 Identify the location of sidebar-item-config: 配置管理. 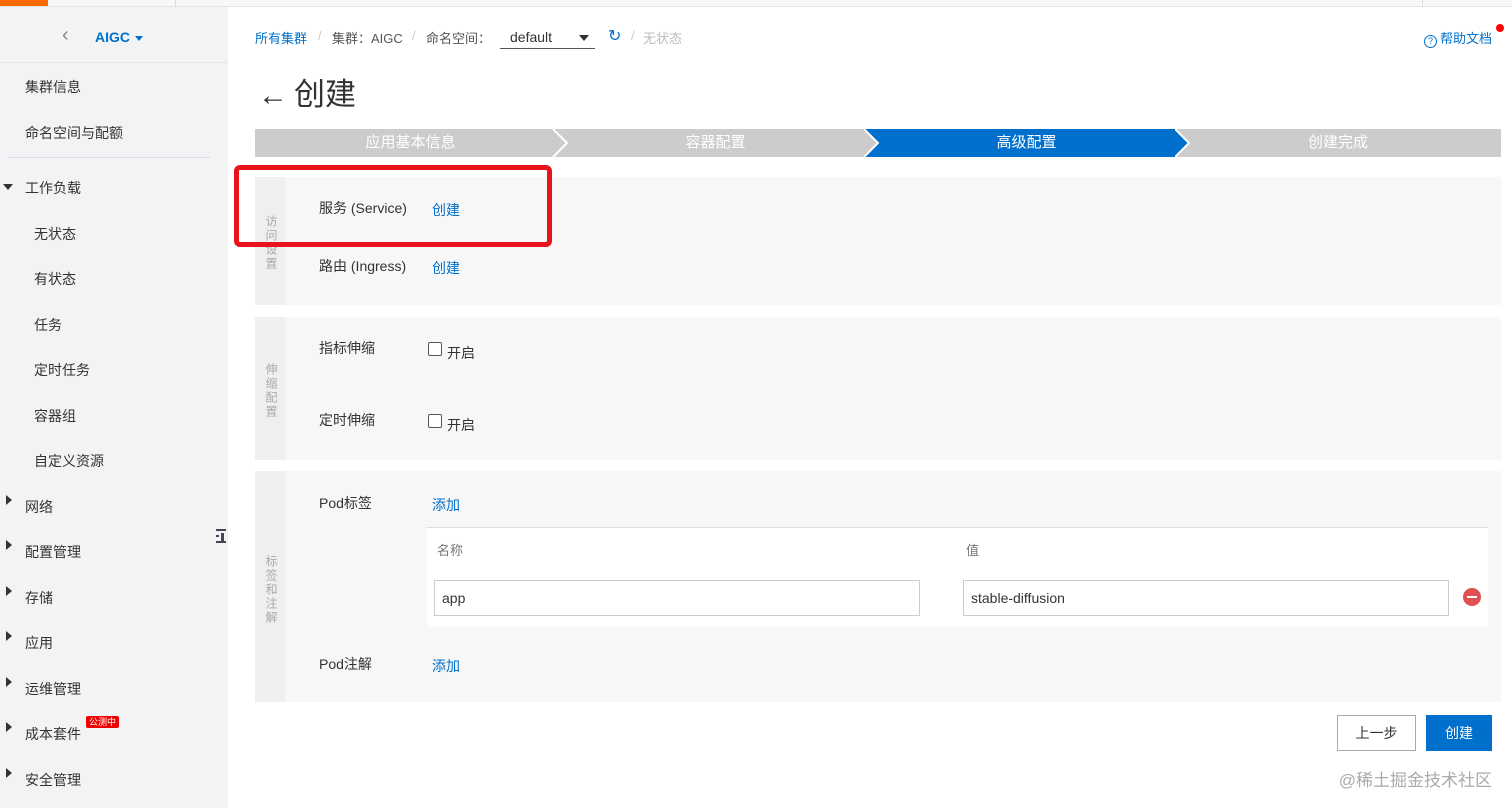
(53, 552).